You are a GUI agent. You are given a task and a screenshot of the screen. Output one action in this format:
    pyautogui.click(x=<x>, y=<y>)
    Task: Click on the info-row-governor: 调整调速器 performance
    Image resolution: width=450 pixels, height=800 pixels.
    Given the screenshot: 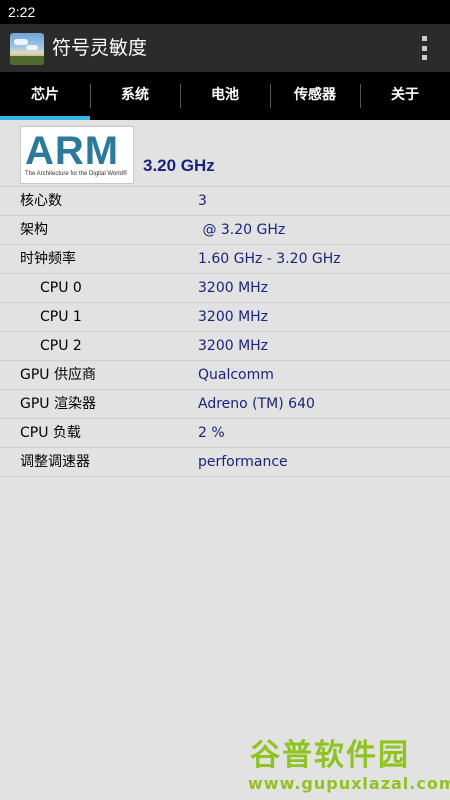 What is the action you would take?
    pyautogui.click(x=225, y=462)
    